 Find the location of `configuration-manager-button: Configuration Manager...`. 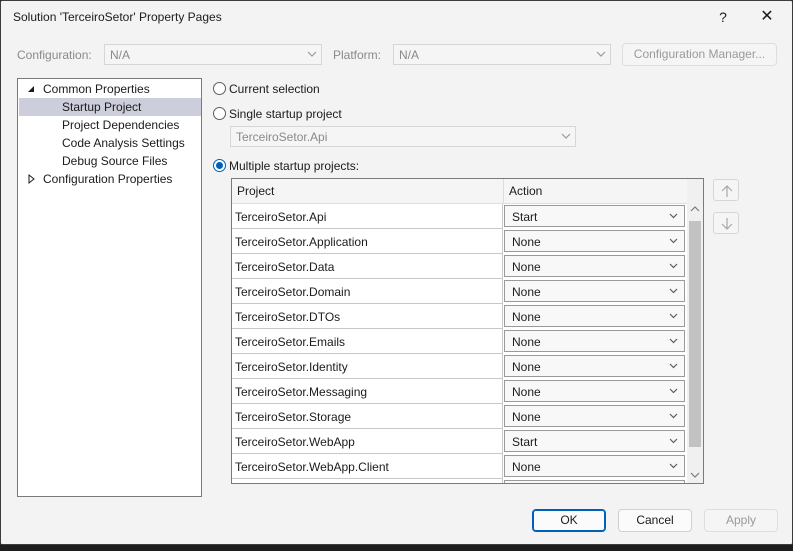

configuration-manager-button: Configuration Manager... is located at coordinates (699, 54).